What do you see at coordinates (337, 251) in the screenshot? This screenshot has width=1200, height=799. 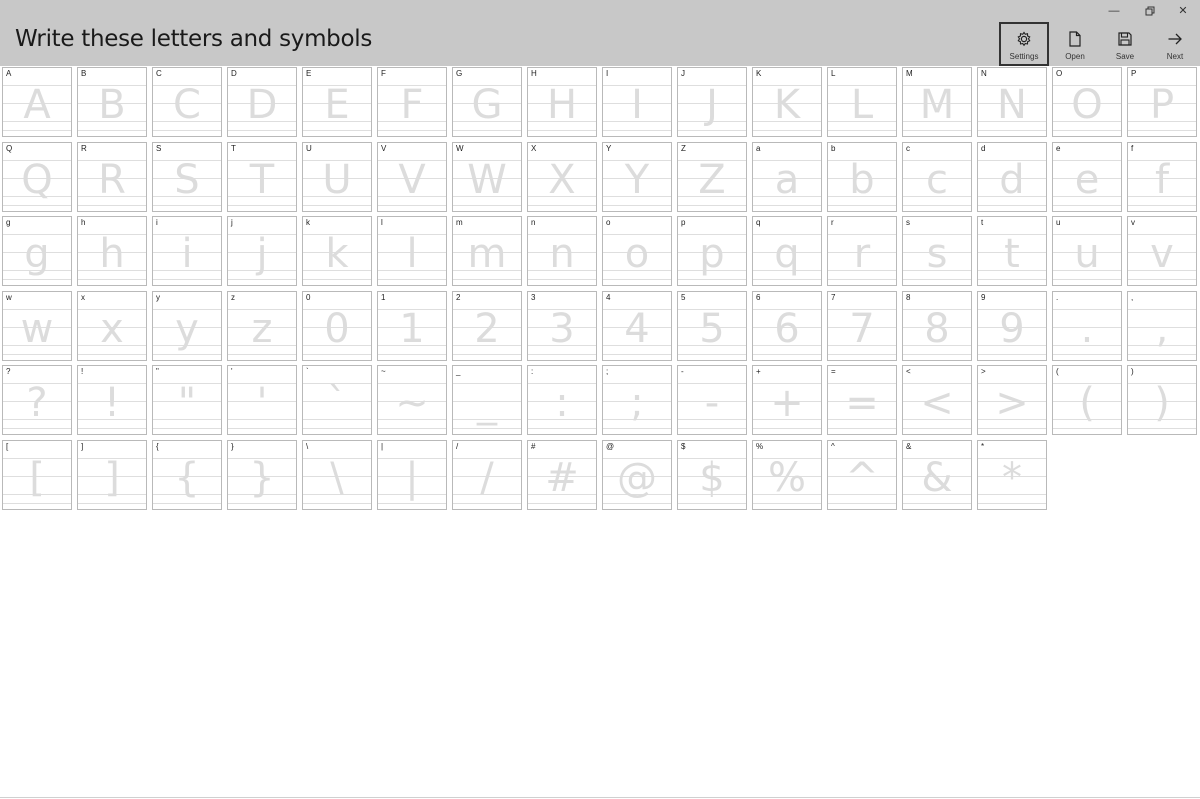 I see `glyph-cell: kk` at bounding box center [337, 251].